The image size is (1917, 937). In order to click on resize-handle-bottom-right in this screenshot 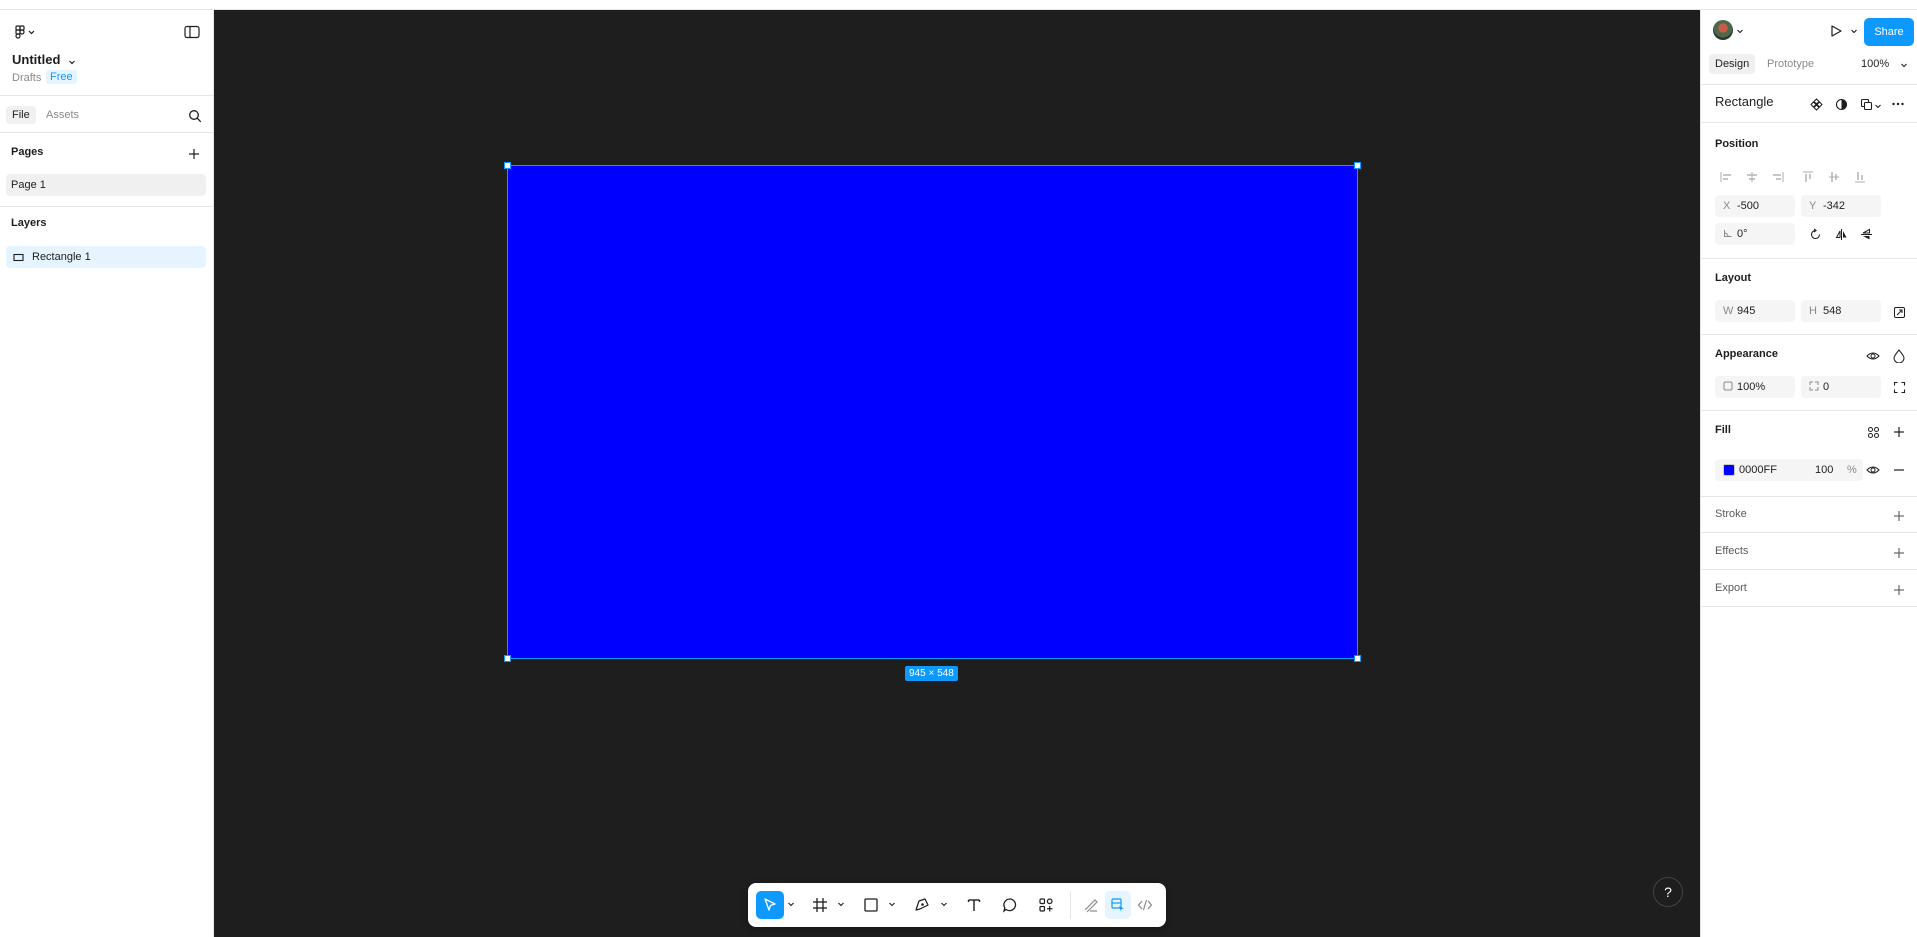, I will do `click(1357, 658)`.